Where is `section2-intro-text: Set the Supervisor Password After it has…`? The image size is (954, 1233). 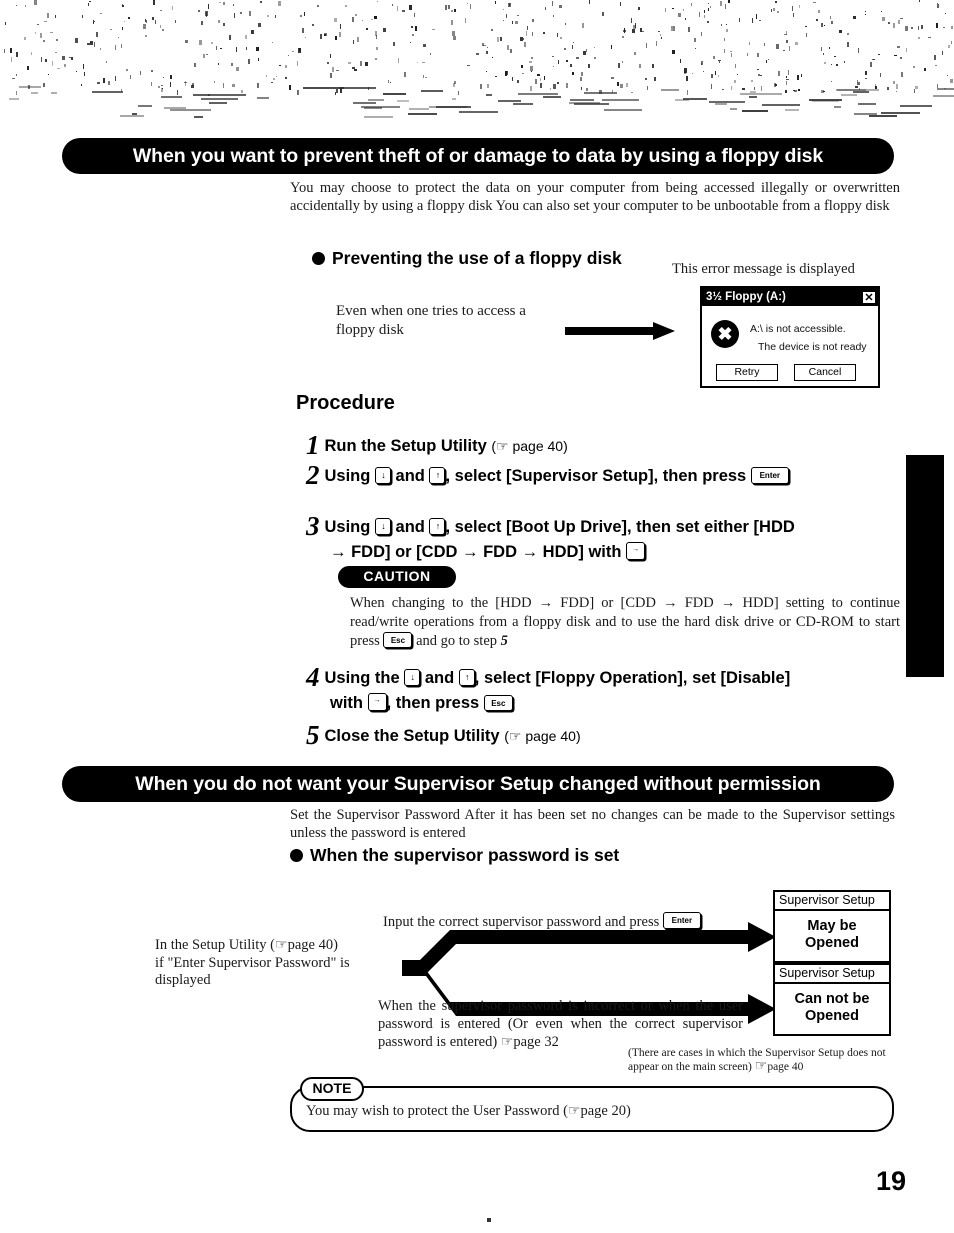 section2-intro-text: Set the Supervisor Password After it has… is located at coordinates (592, 824).